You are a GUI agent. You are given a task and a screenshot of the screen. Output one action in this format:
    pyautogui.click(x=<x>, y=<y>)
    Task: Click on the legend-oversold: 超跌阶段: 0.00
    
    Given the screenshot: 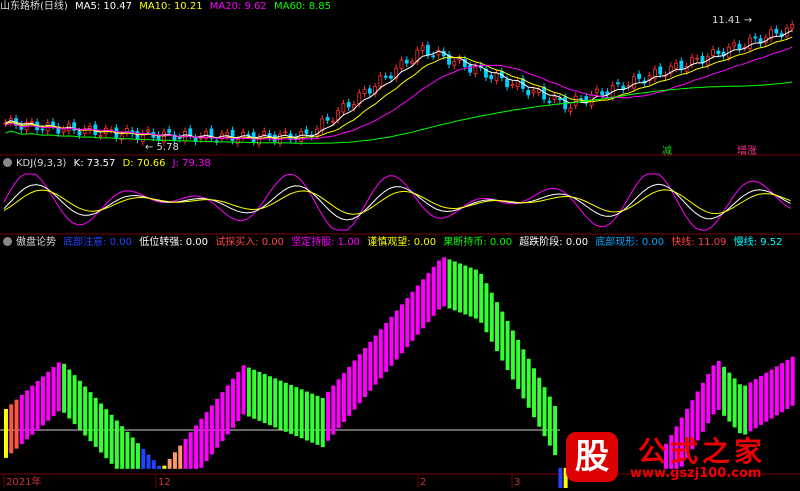 What is the action you would take?
    pyautogui.click(x=554, y=242)
    